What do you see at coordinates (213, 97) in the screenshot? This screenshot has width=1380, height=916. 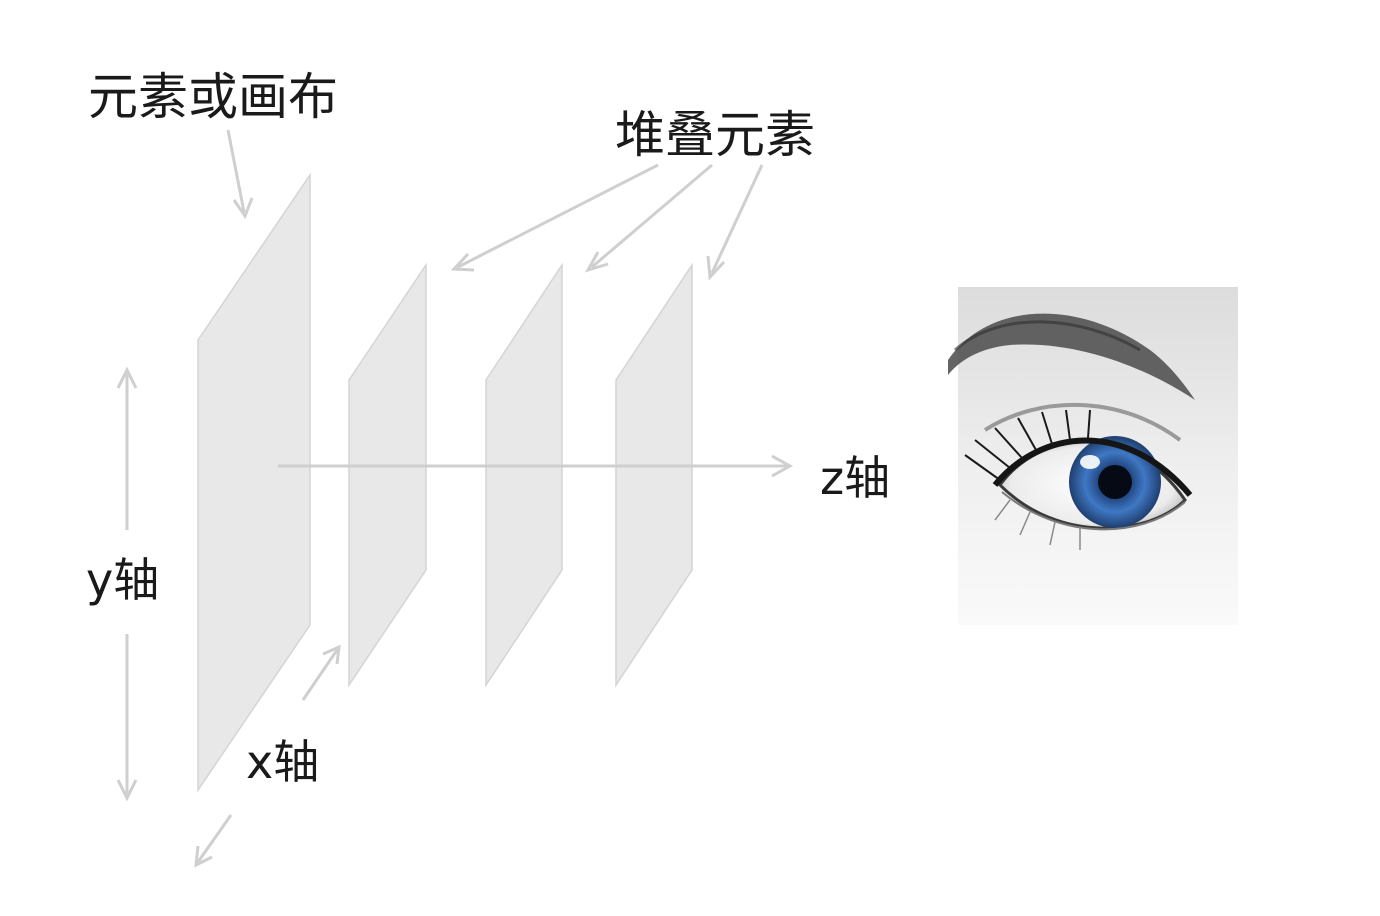 I see `canvas-label: 元素或画布` at bounding box center [213, 97].